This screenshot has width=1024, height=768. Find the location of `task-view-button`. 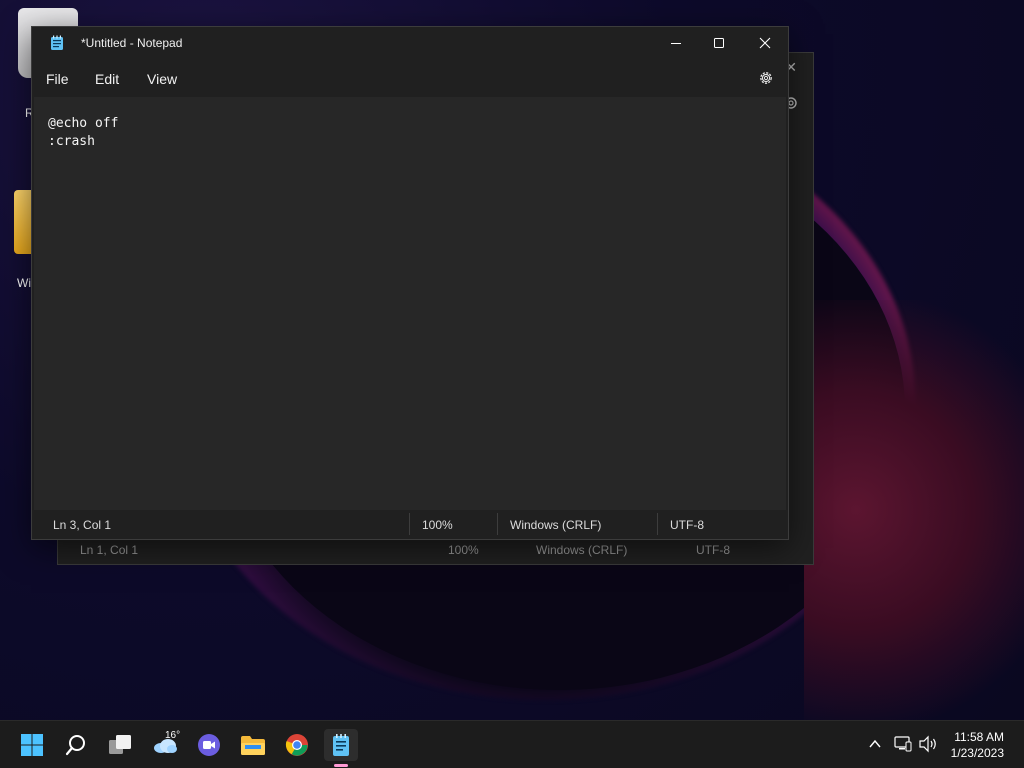

task-view-button is located at coordinates (120, 745).